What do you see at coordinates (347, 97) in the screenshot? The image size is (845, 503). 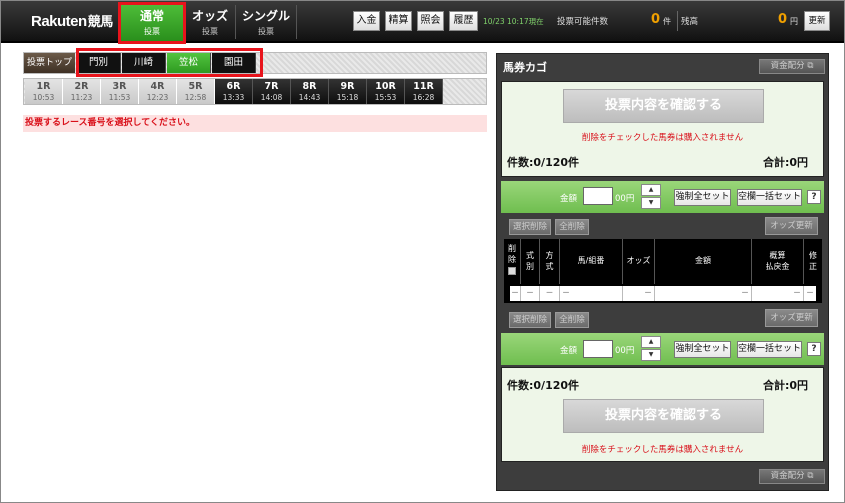 I see `race-time: 15:18` at bounding box center [347, 97].